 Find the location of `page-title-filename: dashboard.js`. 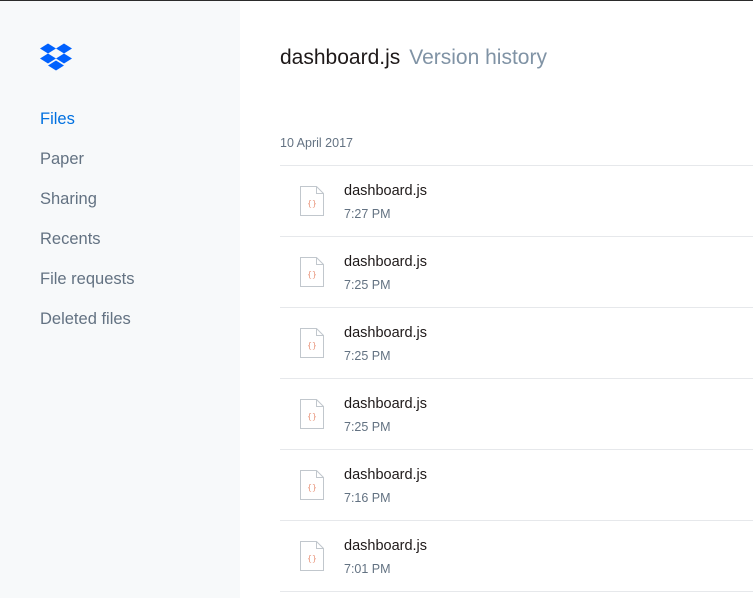

page-title-filename: dashboard.js is located at coordinates (340, 57).